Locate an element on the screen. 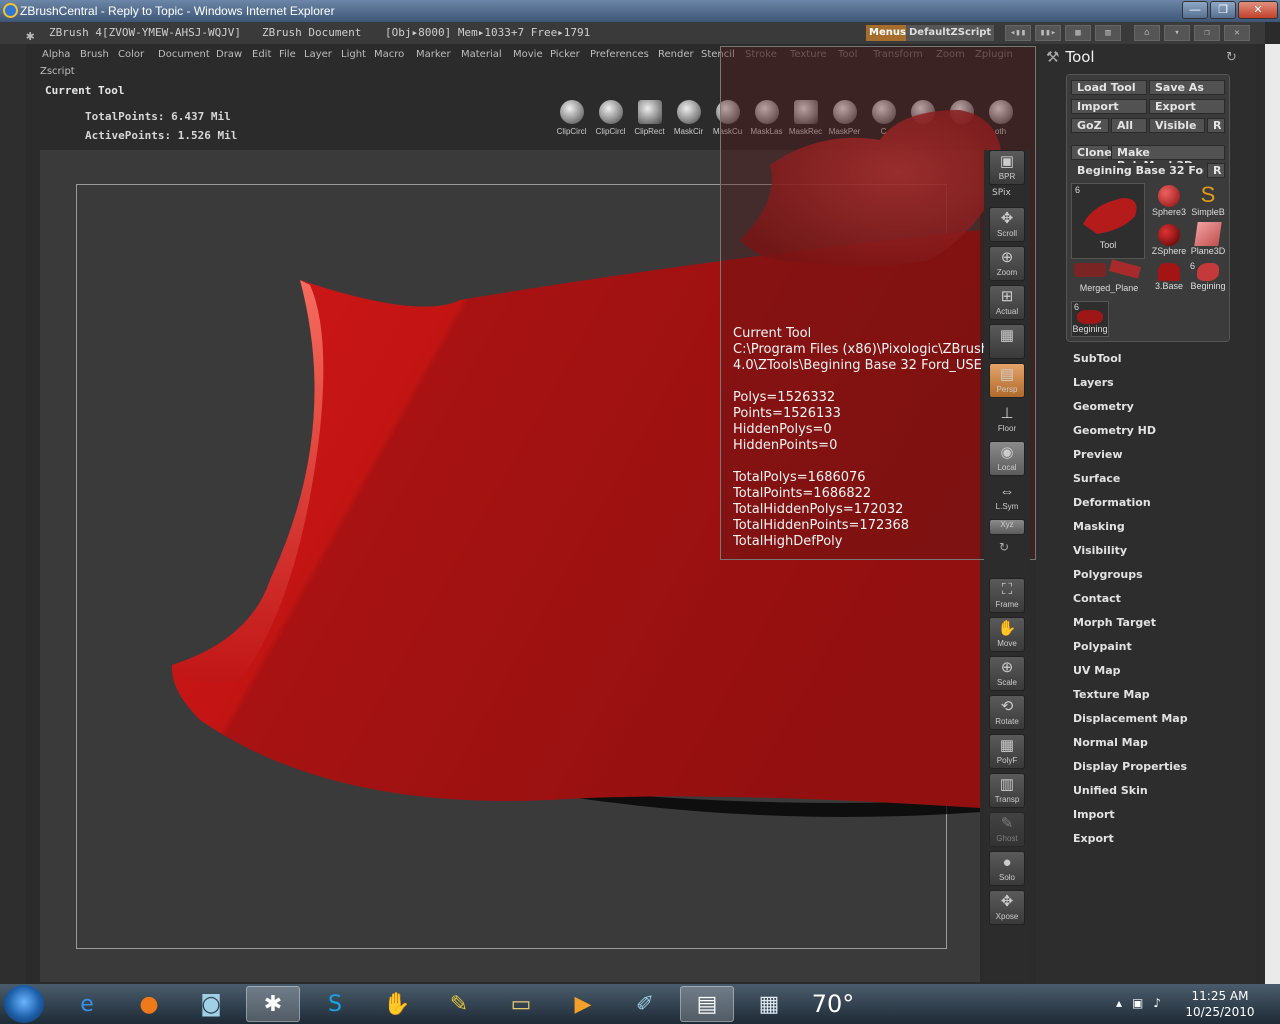  lsym-icon: ⇔ is located at coordinates (1007, 491).